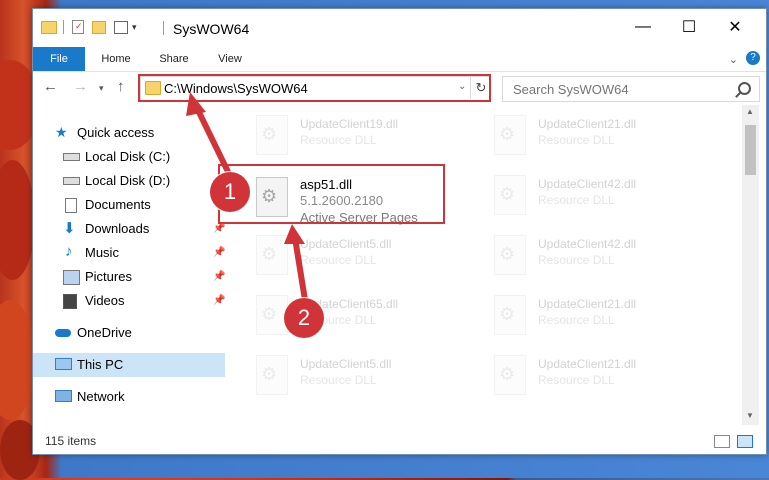 This screenshot has width=769, height=480. What do you see at coordinates (71, 441) in the screenshot?
I see `item-count: 115 items` at bounding box center [71, 441].